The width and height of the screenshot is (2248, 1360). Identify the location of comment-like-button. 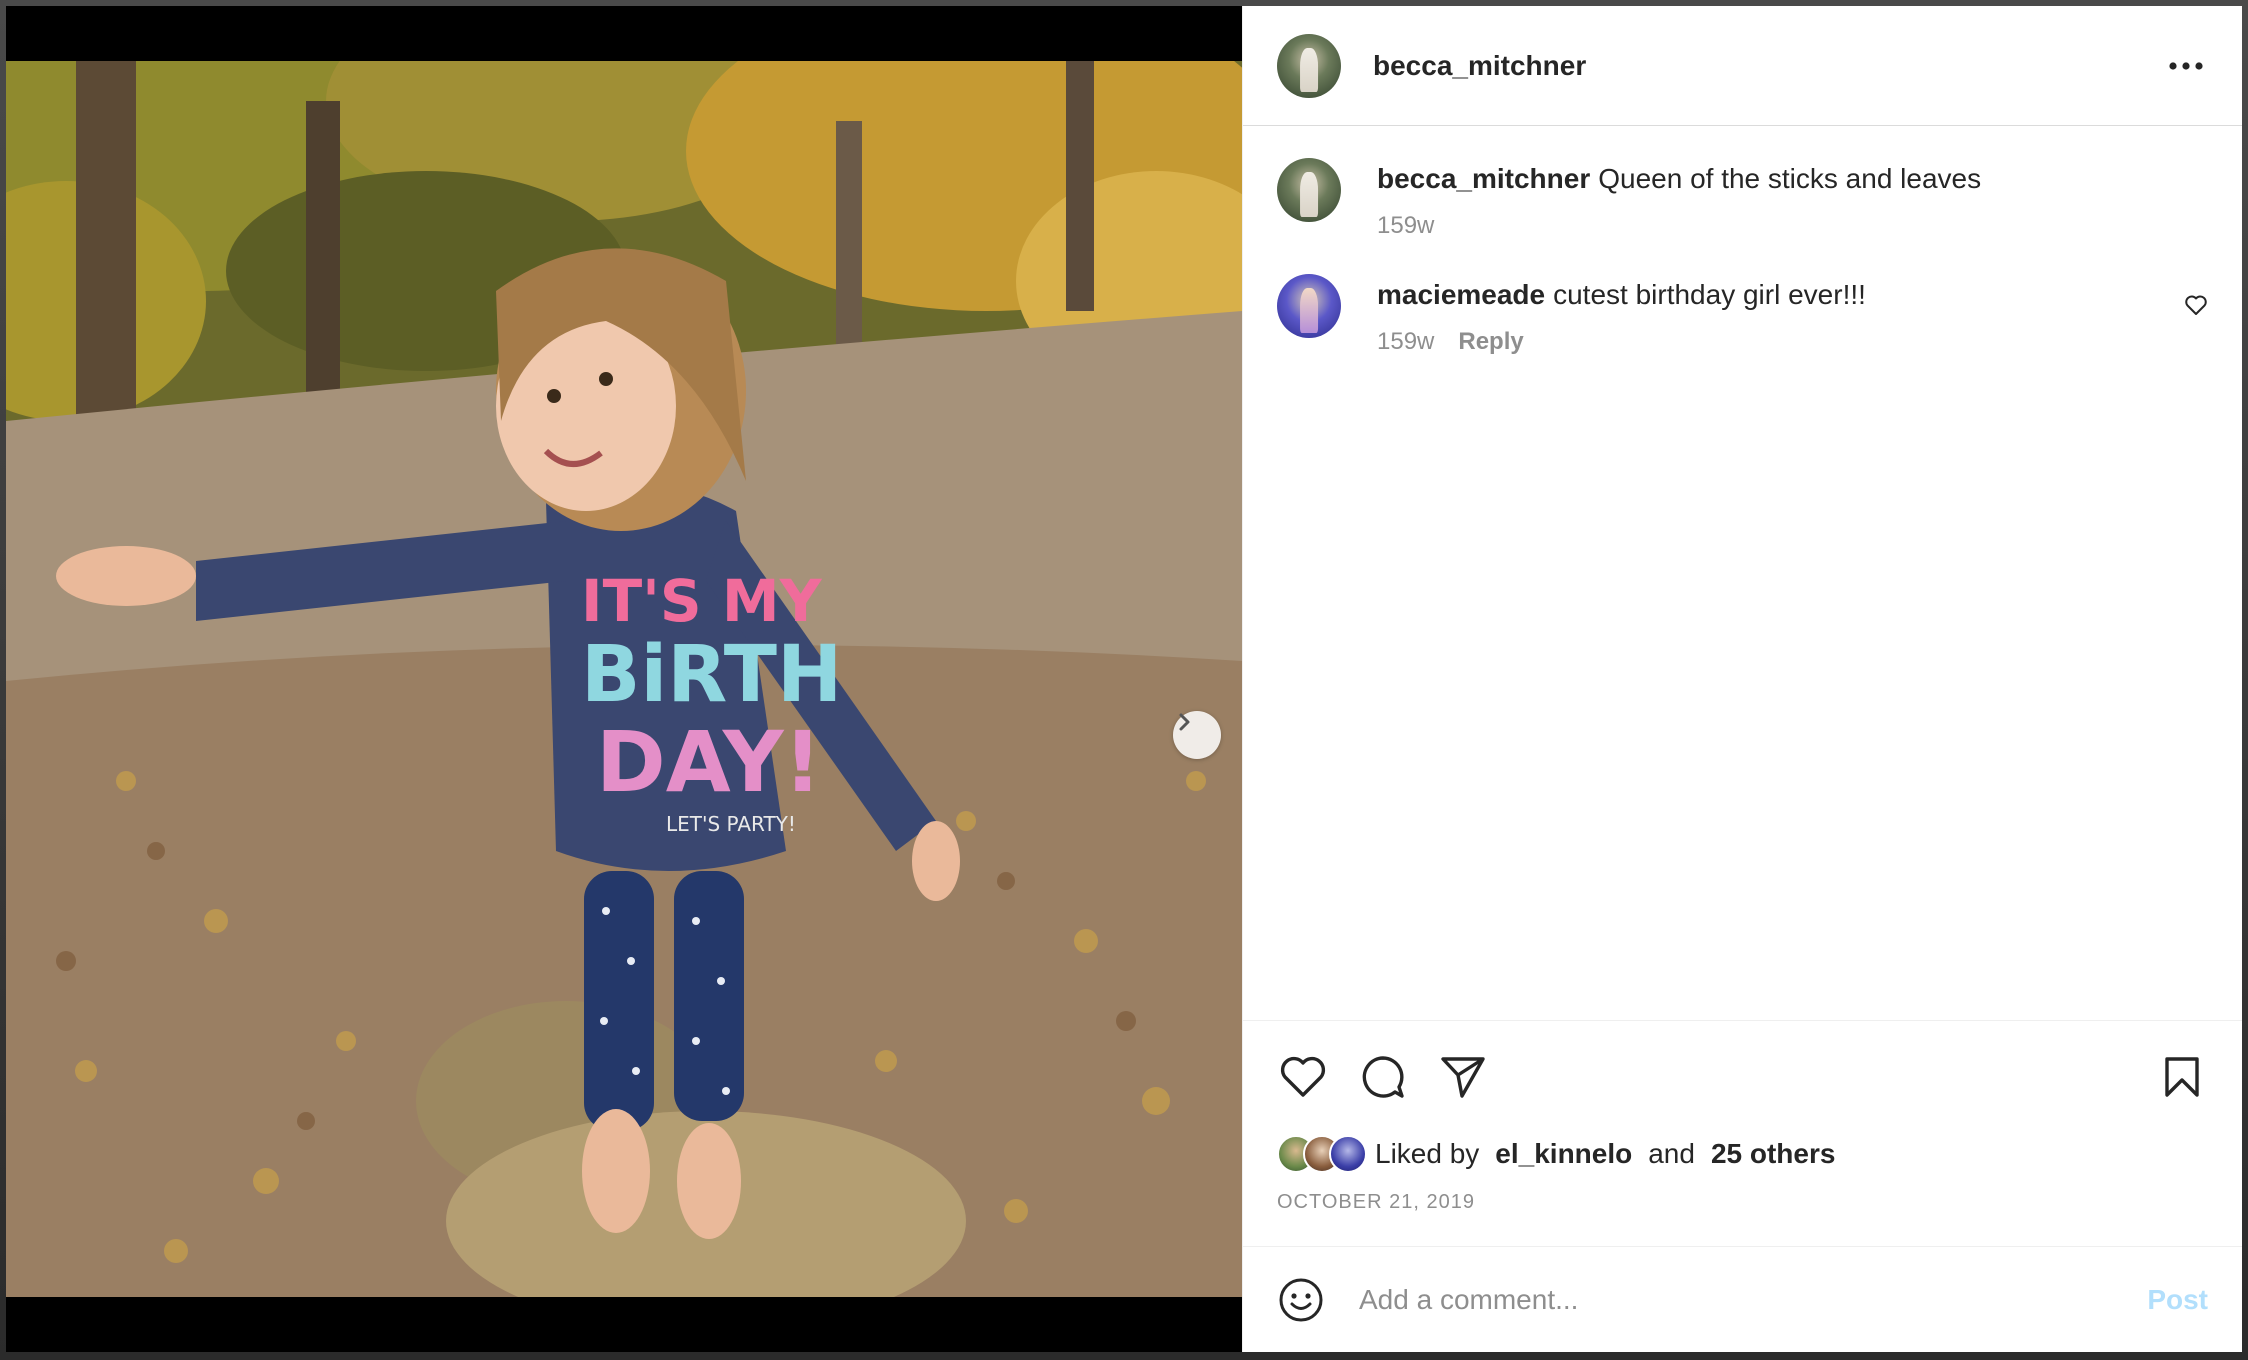
(2196, 307).